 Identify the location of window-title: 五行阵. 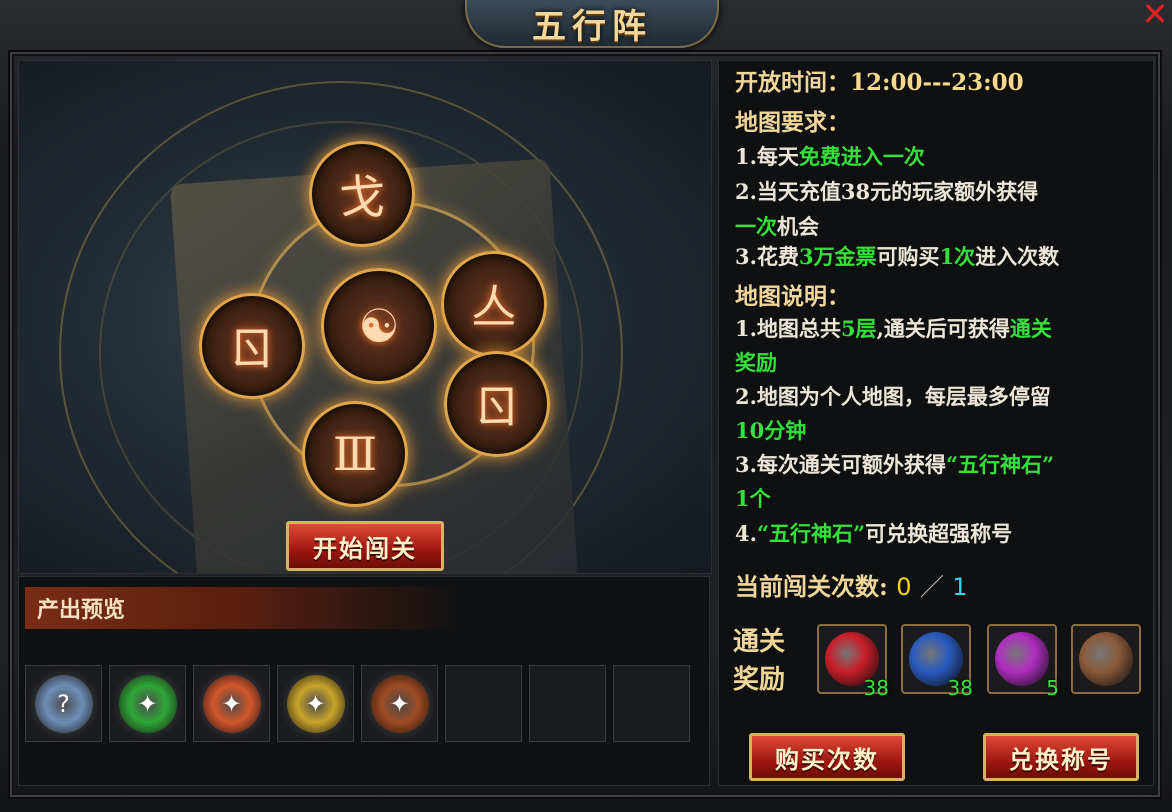
(592, 26).